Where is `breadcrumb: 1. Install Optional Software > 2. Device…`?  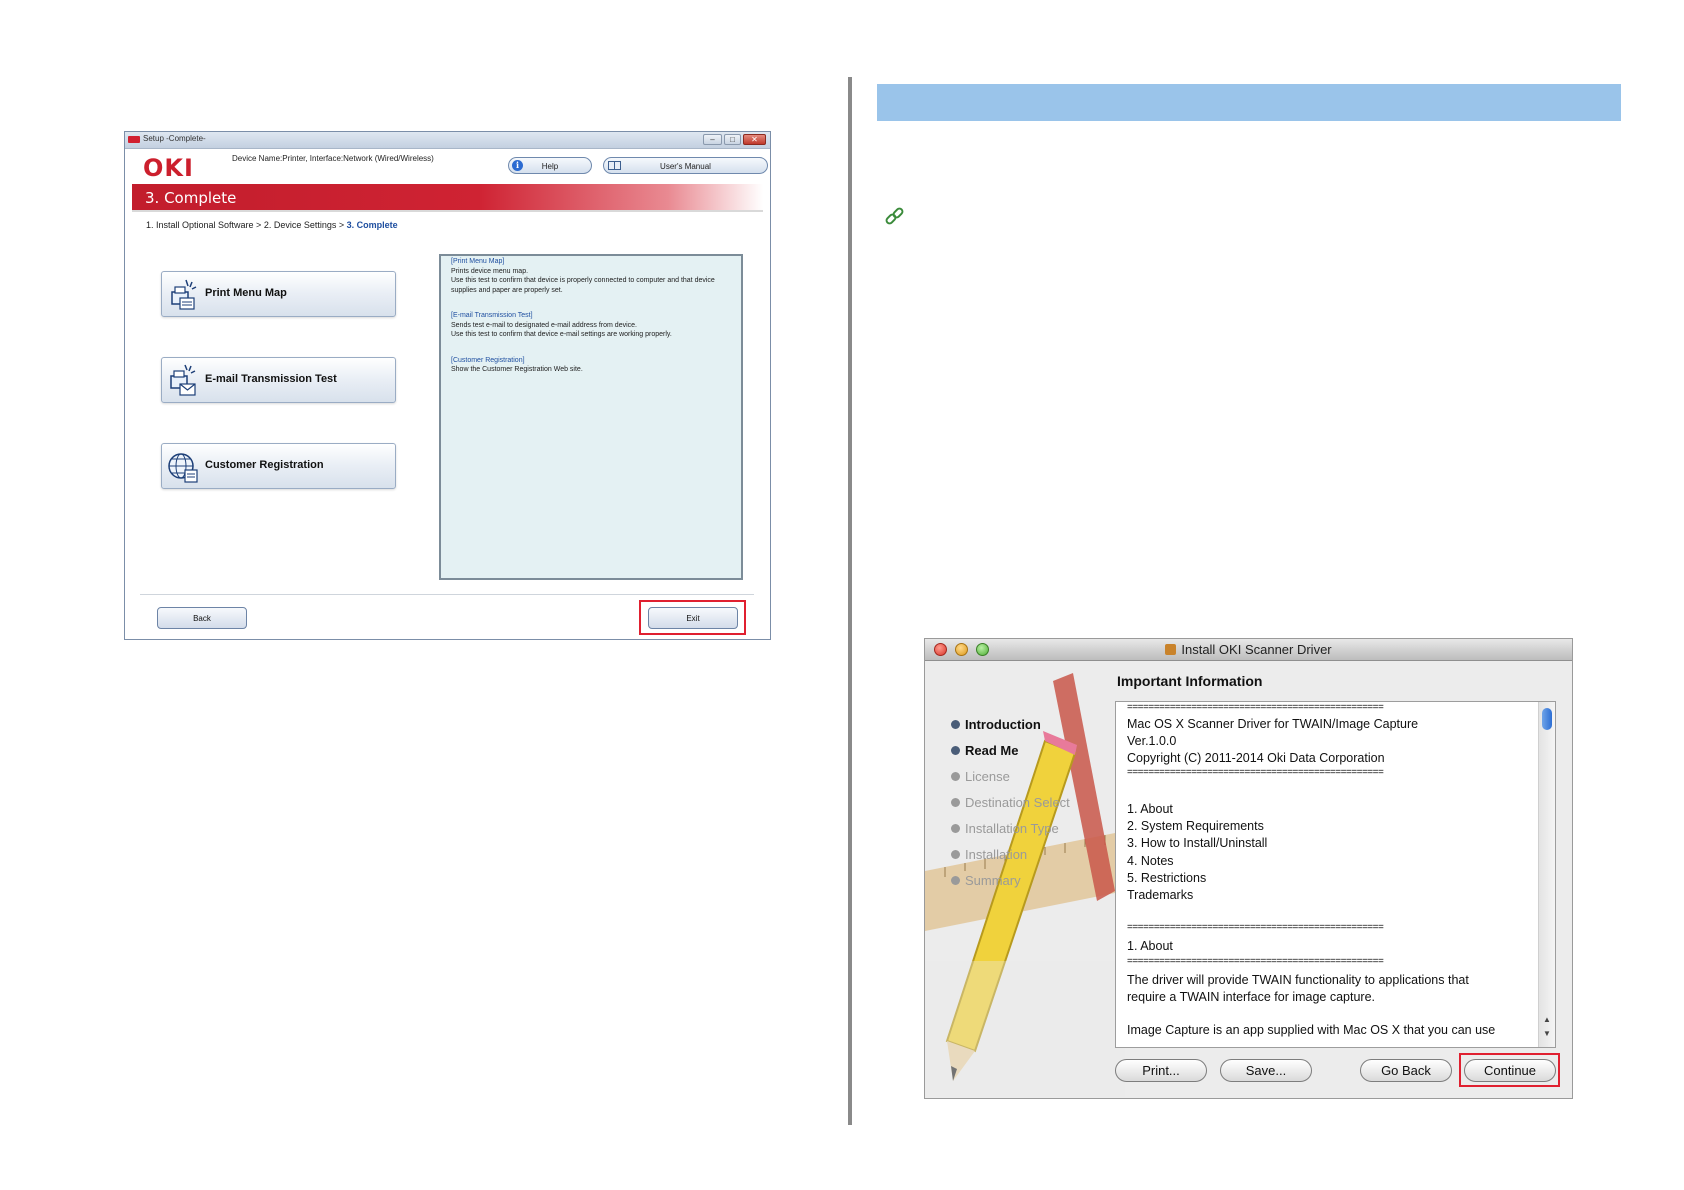
breadcrumb: 1. Install Optional Software > 2. Device… is located at coordinates (272, 225).